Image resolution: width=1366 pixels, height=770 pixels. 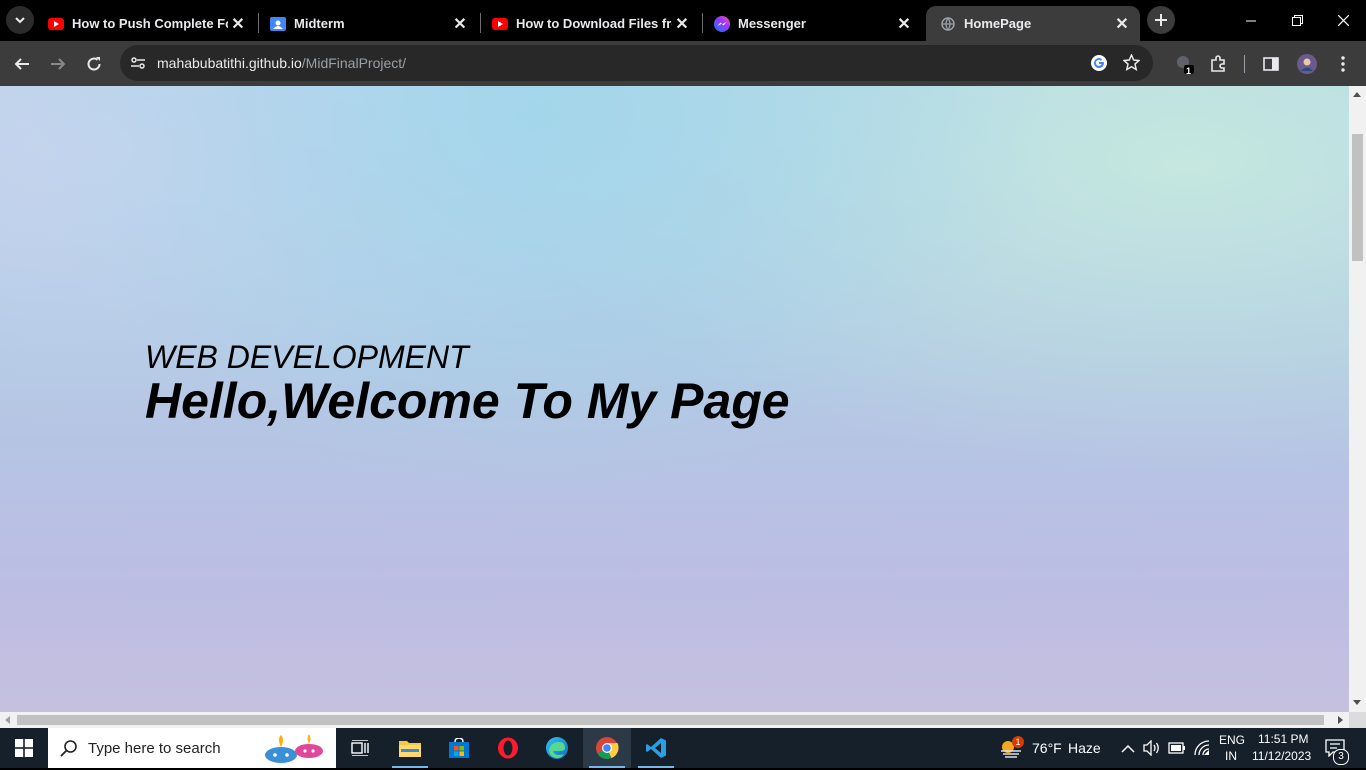 What do you see at coordinates (154, 748) in the screenshot?
I see `search-placeholder: Type here to search` at bounding box center [154, 748].